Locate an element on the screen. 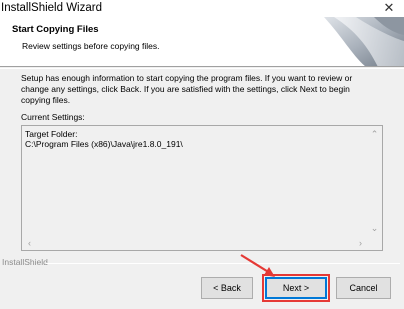 Image resolution: width=404 pixels, height=309 pixels. installshield-label: InstallShield is located at coordinates (25, 262).